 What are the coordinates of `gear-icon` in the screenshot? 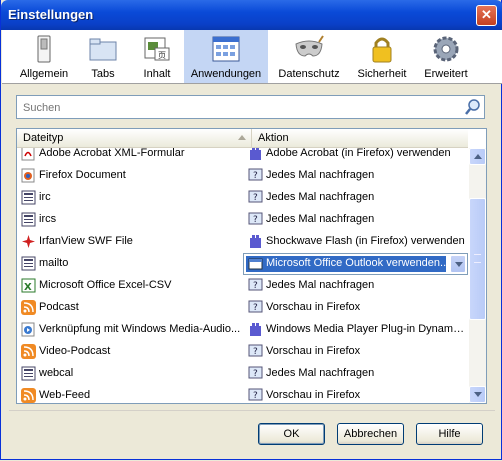 It's located at (446, 49).